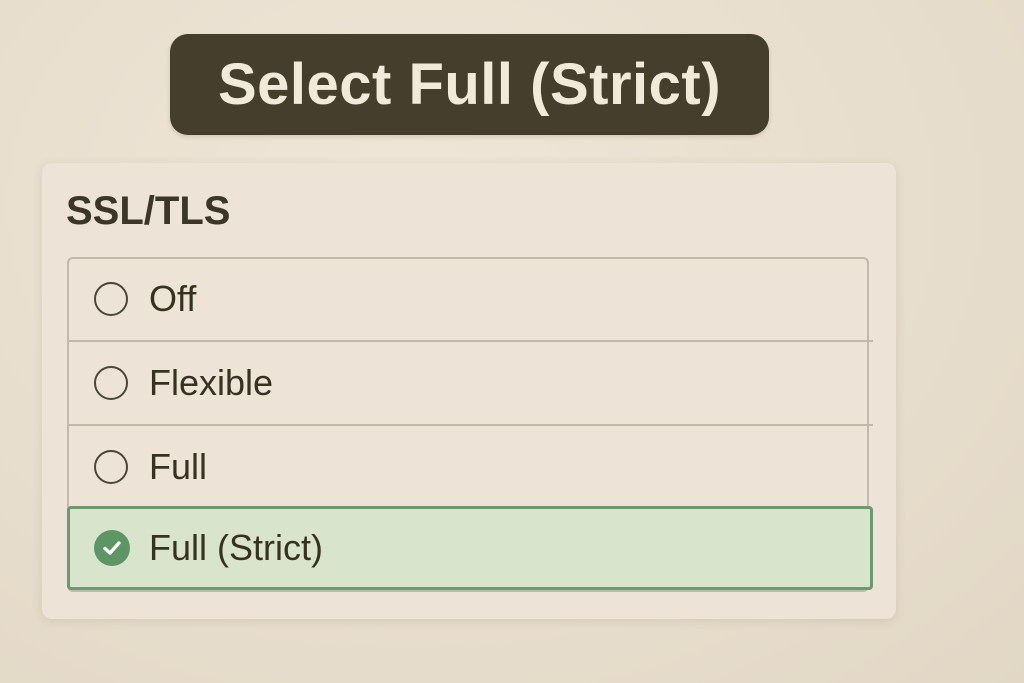 The image size is (1024, 683). Describe the element at coordinates (470, 467) in the screenshot. I see `option-full: Full` at that location.